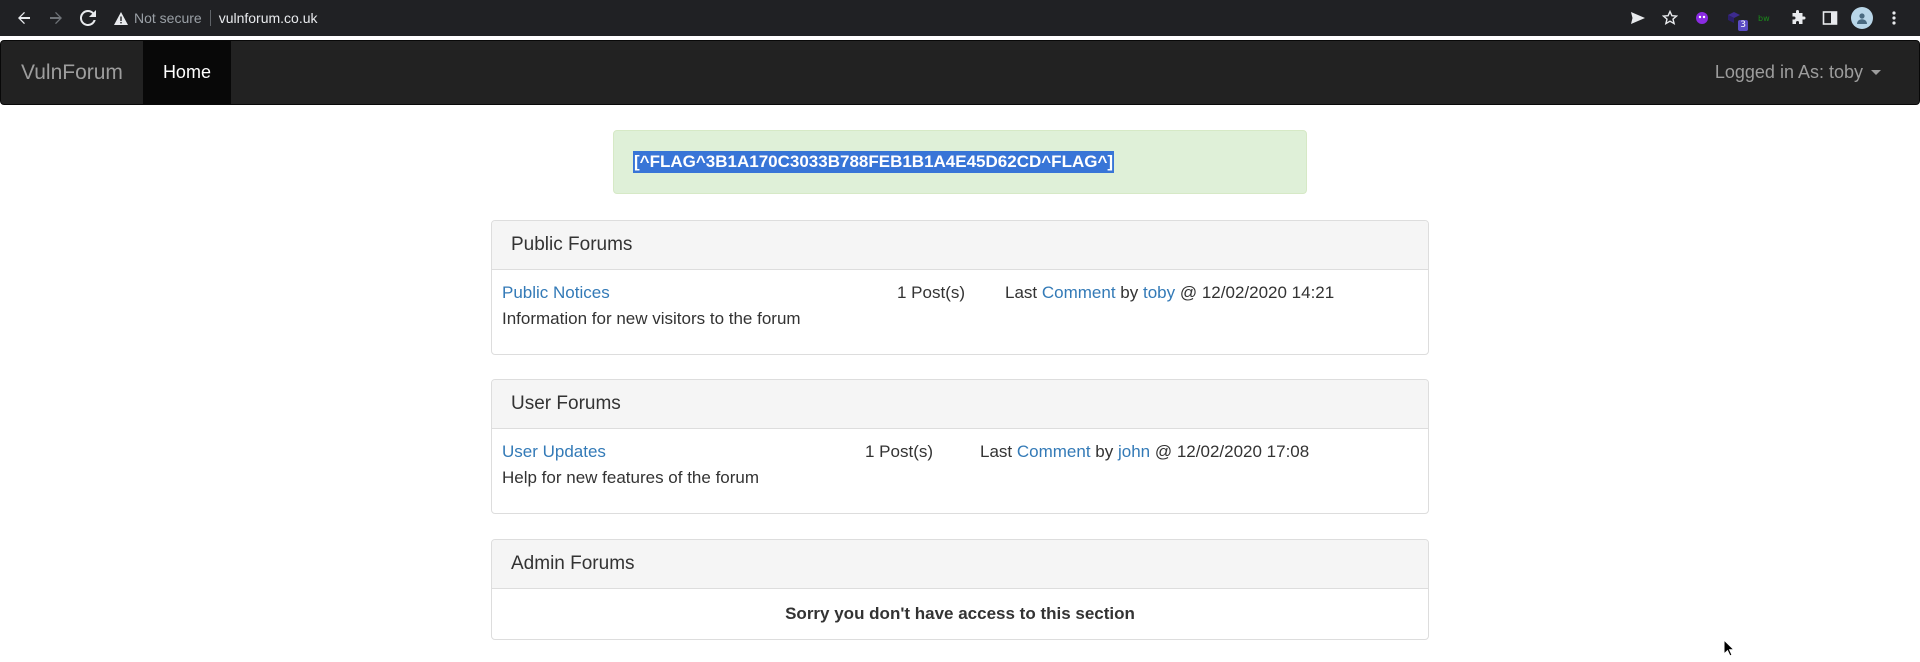 The width and height of the screenshot is (1920, 662). I want to click on puzzle-icon, so click(1798, 18).